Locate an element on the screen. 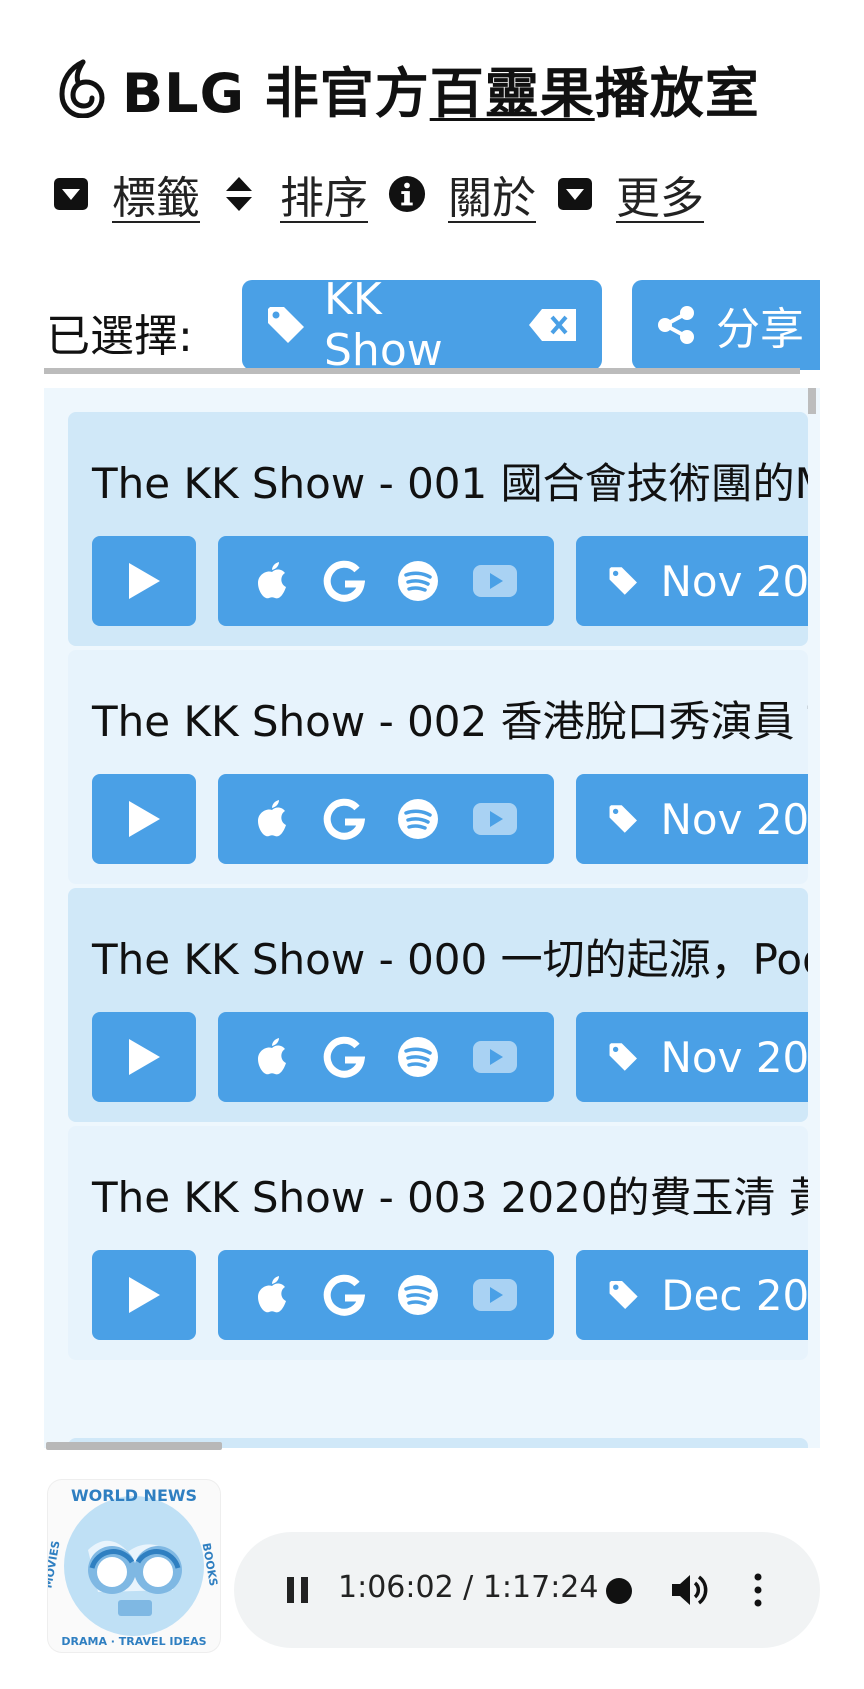 The image size is (864, 1689). episode-title: The KK Show - 001 國合會技術團的M is located at coordinates (450, 483).